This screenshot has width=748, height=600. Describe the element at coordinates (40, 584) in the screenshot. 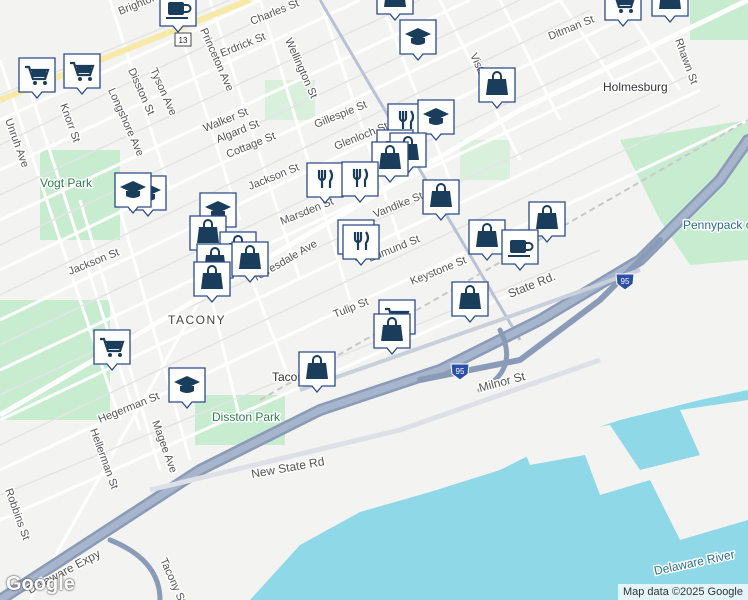

I see `google-logo: Google` at that location.